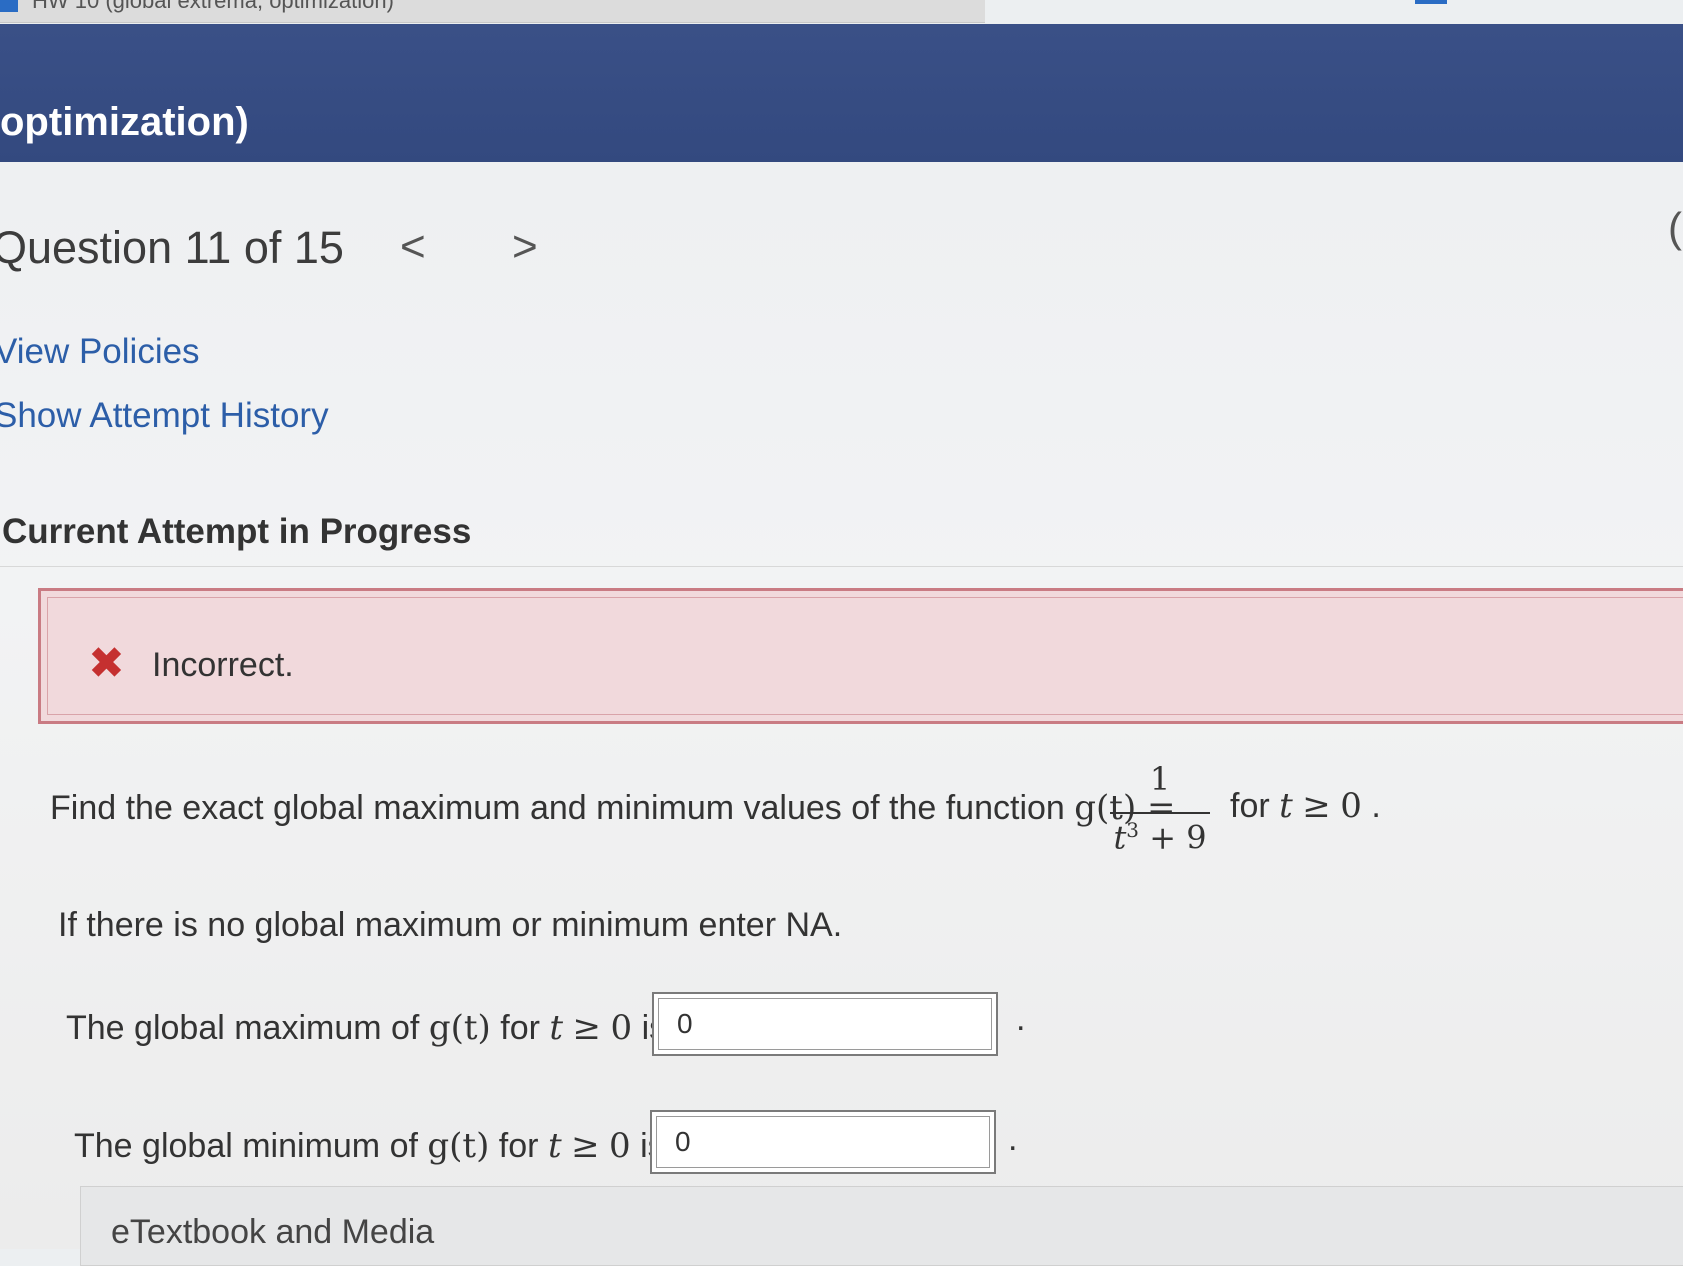  I want to click on next-question-button: >, so click(525, 247).